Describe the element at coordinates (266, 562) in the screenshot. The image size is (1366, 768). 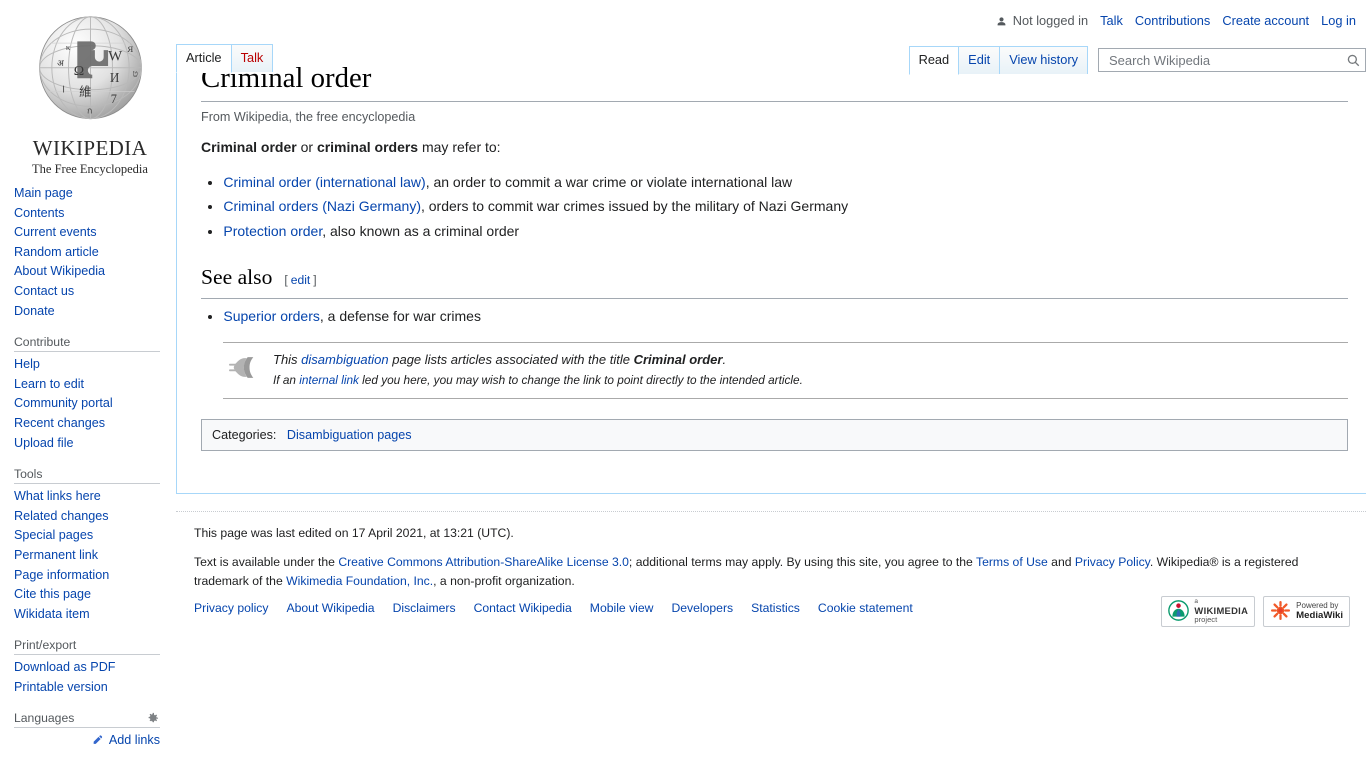
I see `license-text-a: Text is available under the` at that location.